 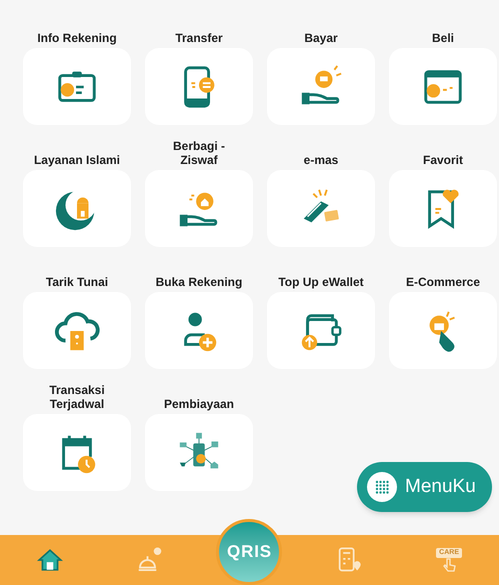 What do you see at coordinates (77, 282) in the screenshot?
I see `menu-label: Tarik Tunai` at bounding box center [77, 282].